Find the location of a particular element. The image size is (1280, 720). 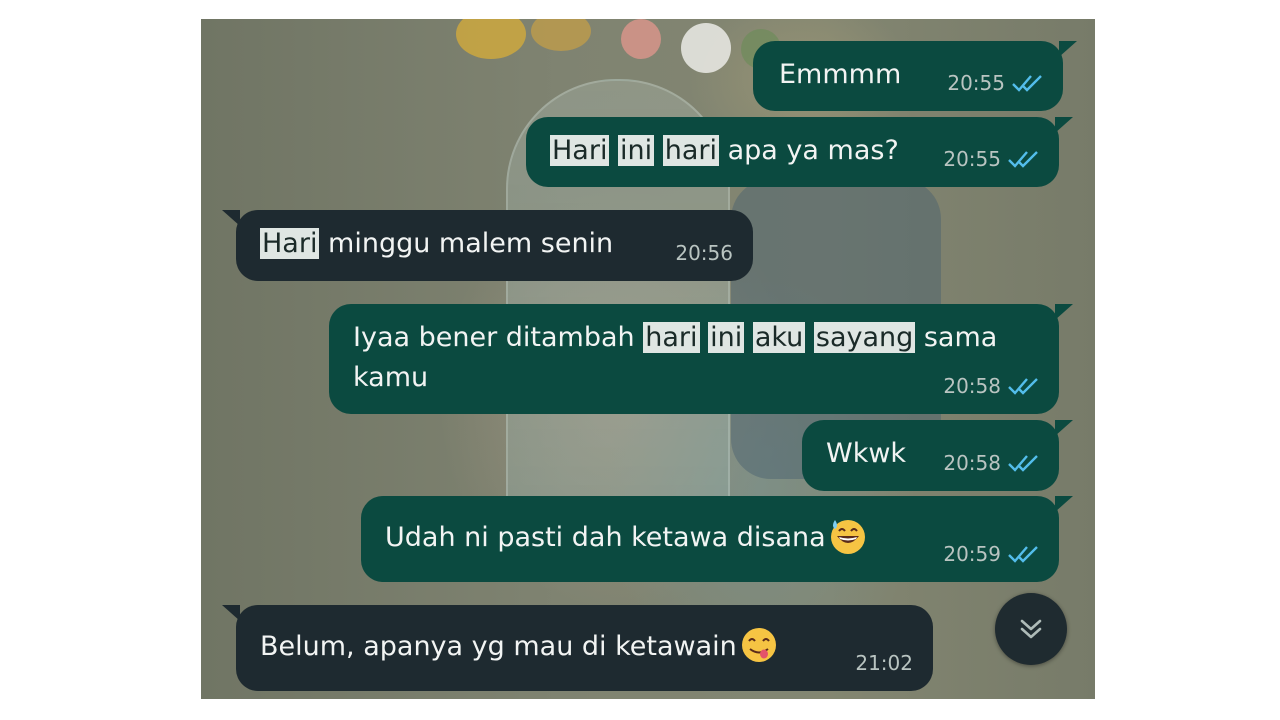

message-text-segment: Iyaa bener ditambah is located at coordinates (498, 337).